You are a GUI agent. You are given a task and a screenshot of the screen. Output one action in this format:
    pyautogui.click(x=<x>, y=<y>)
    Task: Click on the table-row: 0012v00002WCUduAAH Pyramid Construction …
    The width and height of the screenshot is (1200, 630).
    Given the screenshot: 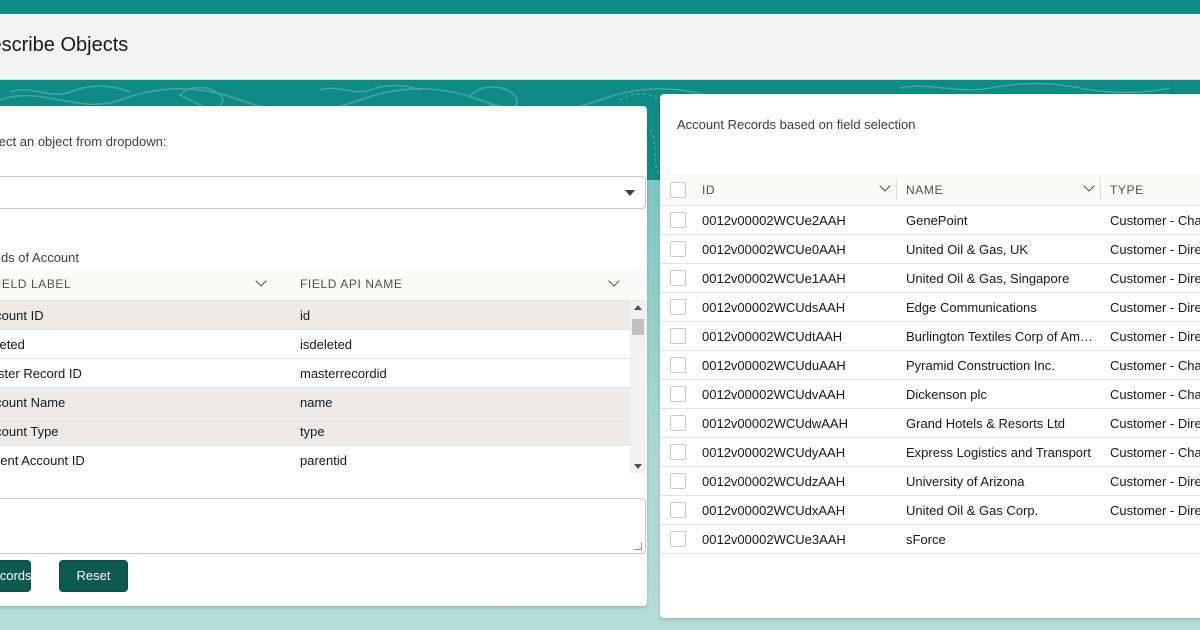 What is the action you would take?
    pyautogui.click(x=930, y=365)
    